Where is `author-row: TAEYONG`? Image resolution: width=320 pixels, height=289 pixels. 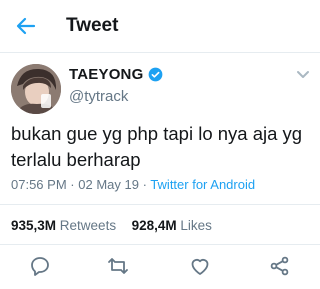 author-row: TAEYONG is located at coordinates (116, 74).